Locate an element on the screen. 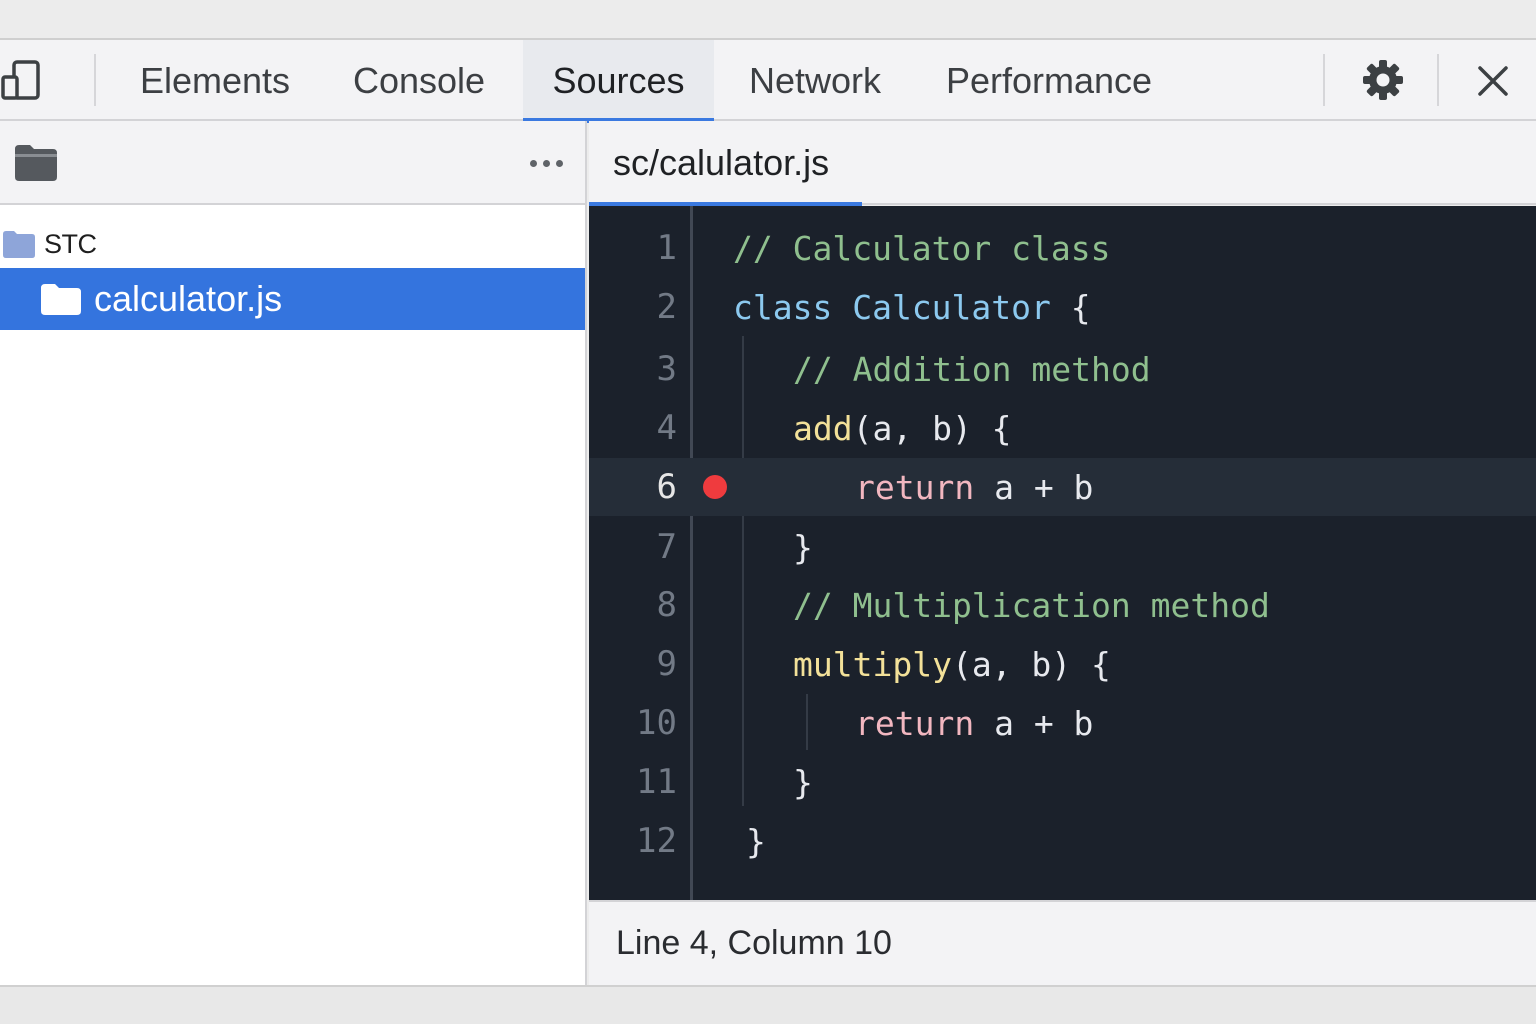 The image size is (1536, 1024). code-line: 9 multiply(a, b) { is located at coordinates (1062, 664).